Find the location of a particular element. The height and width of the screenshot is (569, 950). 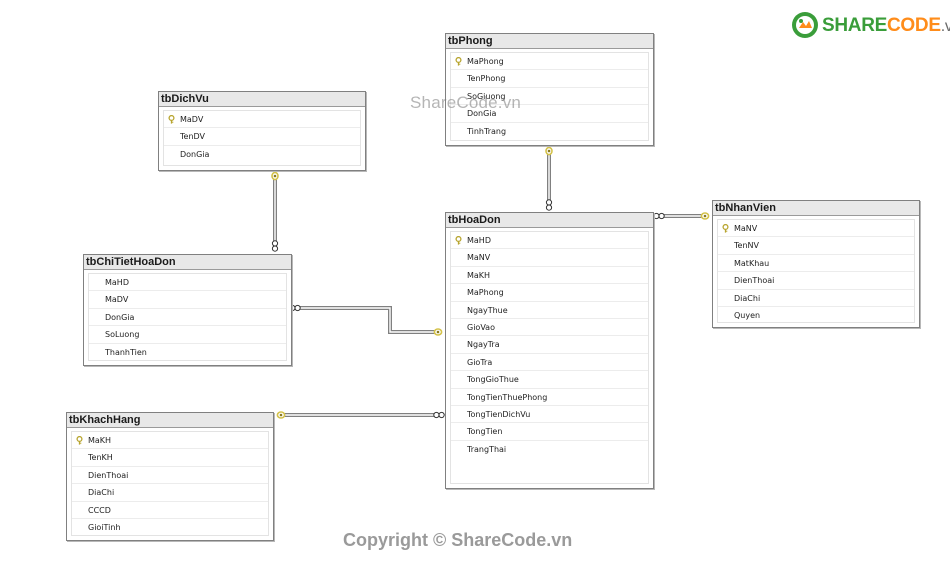

table-fields: MaDV TenDV DonGia is located at coordinates (262, 138).